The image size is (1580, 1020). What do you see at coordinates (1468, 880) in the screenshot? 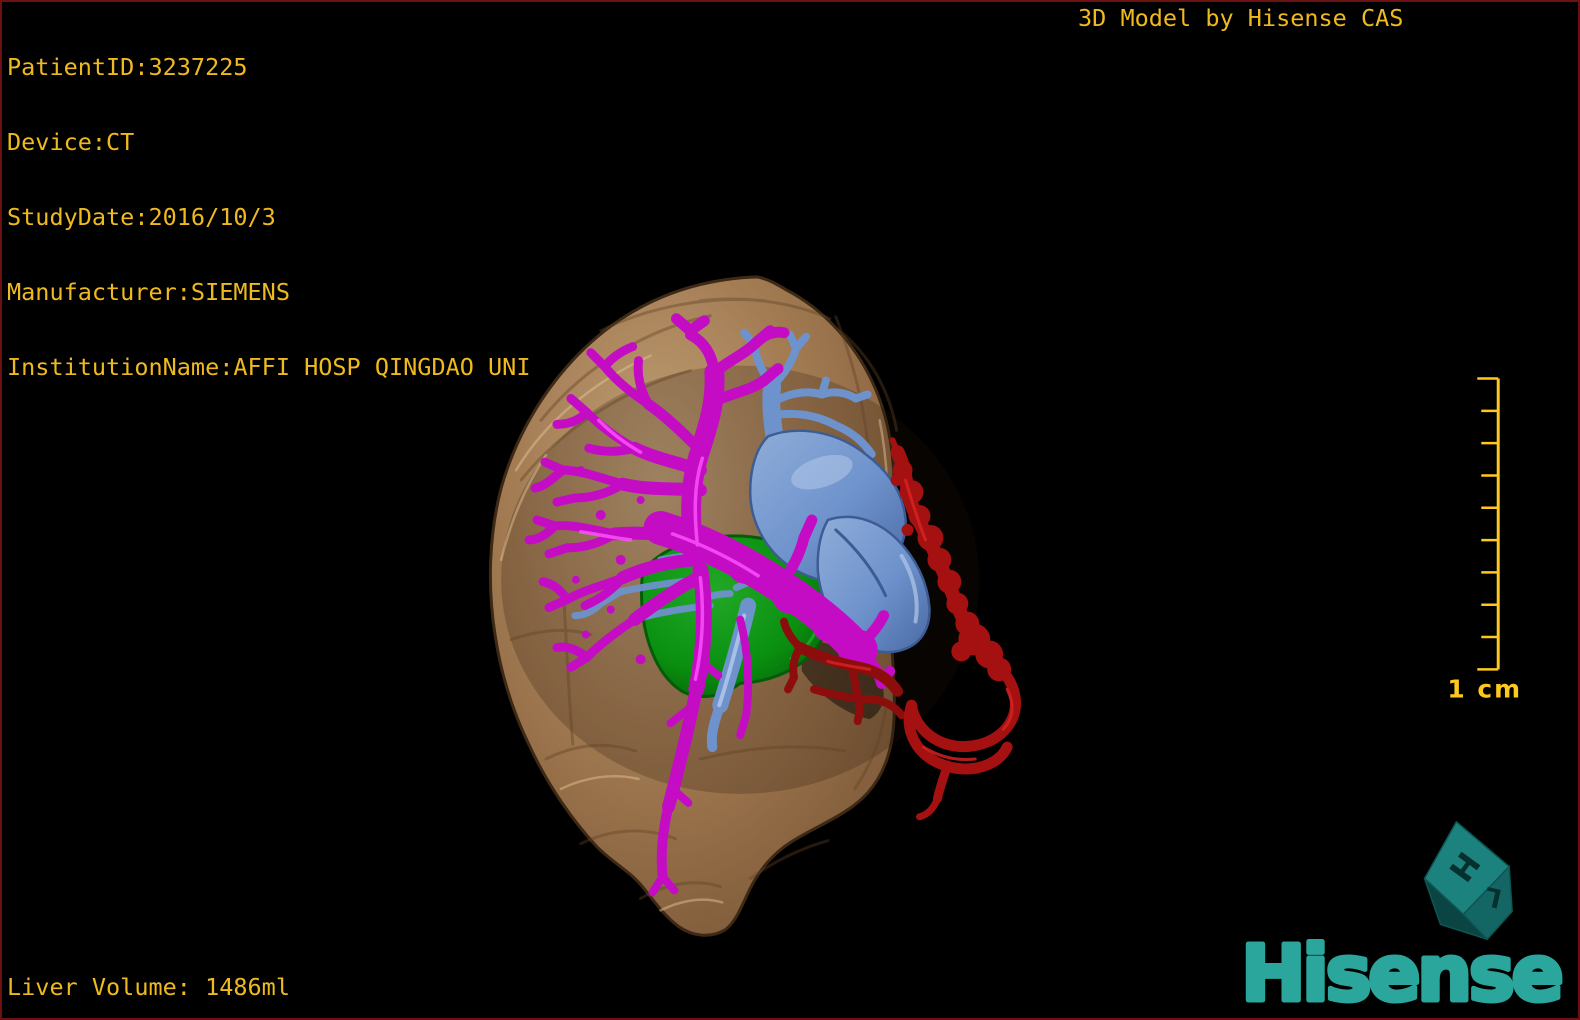
I see `orientation-cube: H L` at bounding box center [1468, 880].